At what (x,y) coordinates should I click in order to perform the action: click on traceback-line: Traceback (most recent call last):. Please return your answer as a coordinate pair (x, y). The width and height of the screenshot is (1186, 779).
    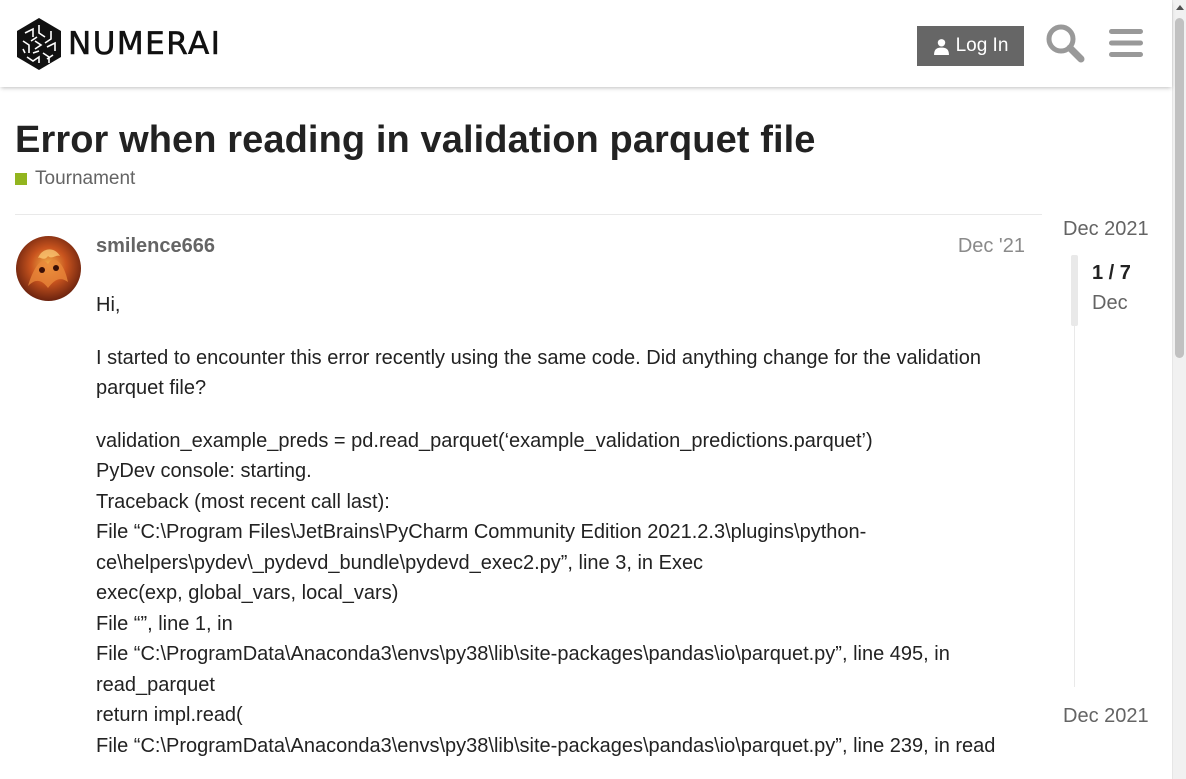
    Looking at the image, I should click on (243, 501).